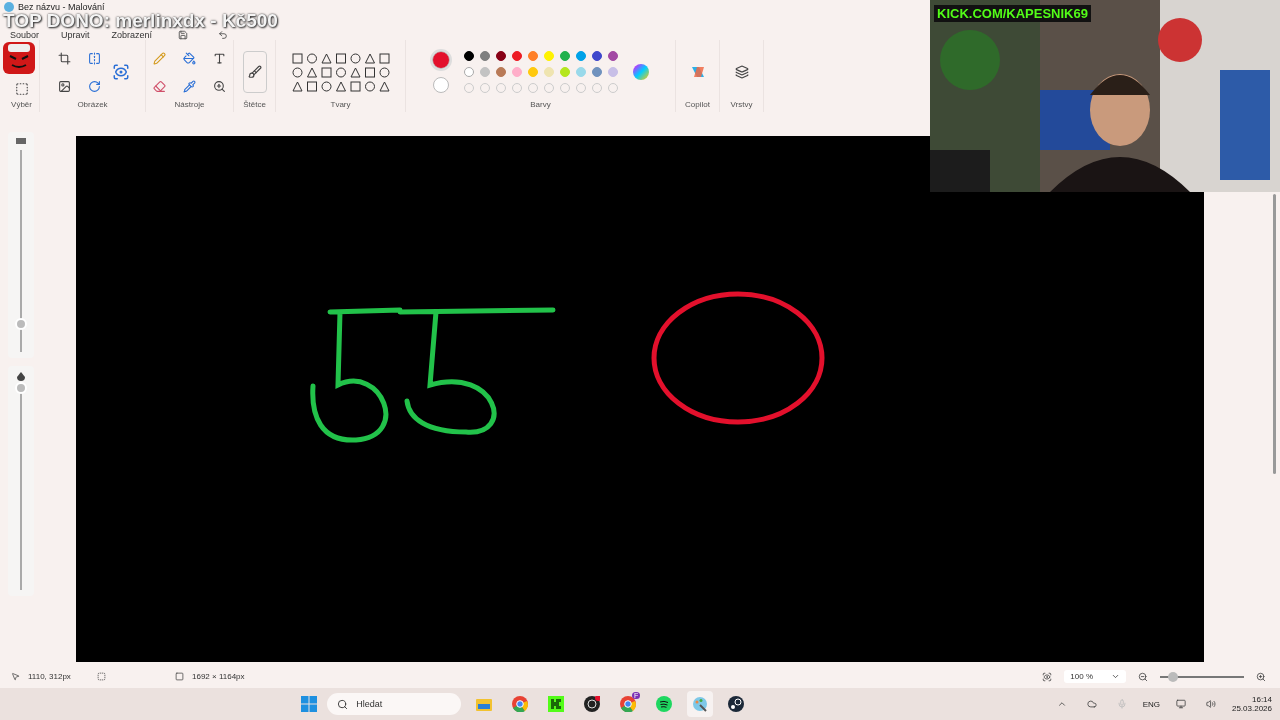  What do you see at coordinates (700, 704) in the screenshot?
I see `paint-logo` at bounding box center [700, 704].